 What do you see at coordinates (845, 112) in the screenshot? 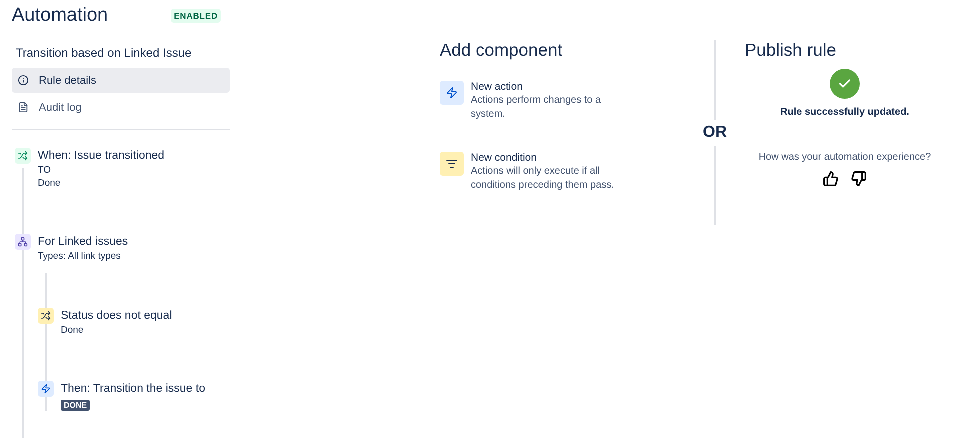
I see `success-message: Rule successfully updated.` at bounding box center [845, 112].